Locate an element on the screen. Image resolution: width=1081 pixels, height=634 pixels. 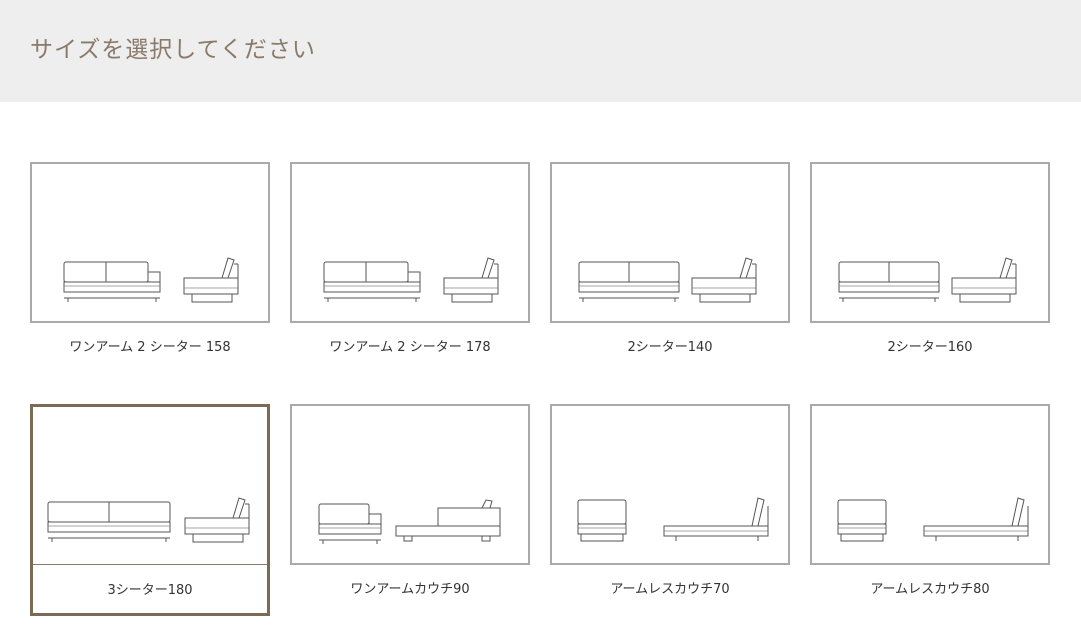
size-option-2seater-140: 2シーター140 is located at coordinates (670, 263).